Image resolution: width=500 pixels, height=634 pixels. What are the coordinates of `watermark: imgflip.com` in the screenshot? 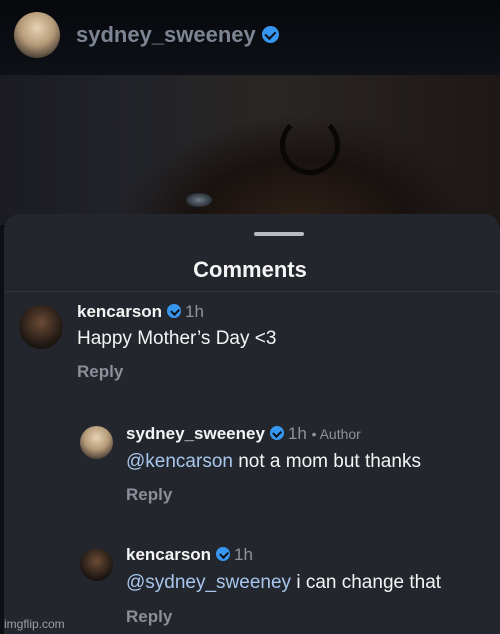 It's located at (34, 624).